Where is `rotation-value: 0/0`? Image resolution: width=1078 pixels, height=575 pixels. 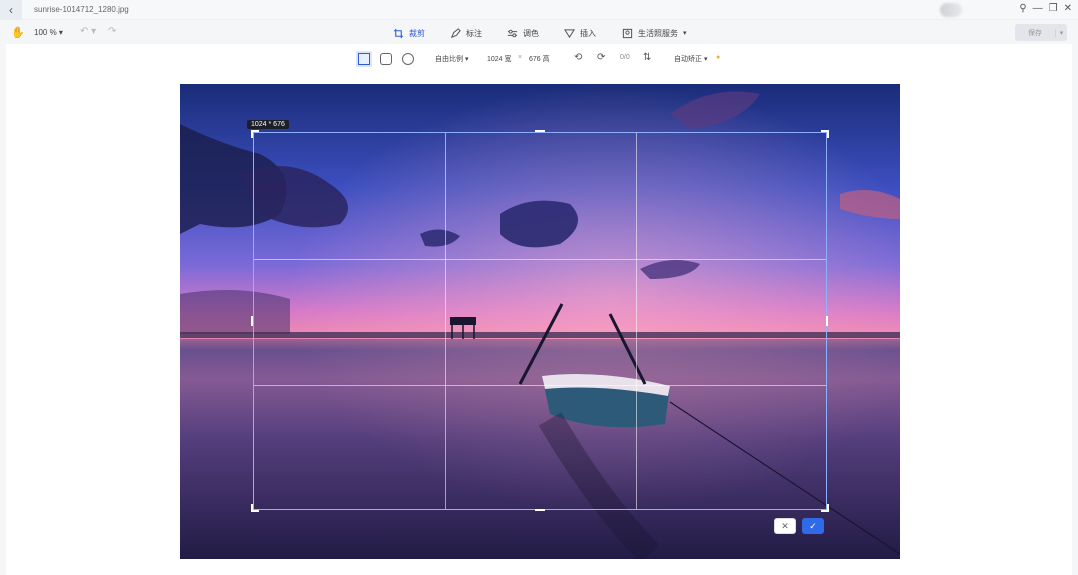 rotation-value: 0/0 is located at coordinates (625, 57).